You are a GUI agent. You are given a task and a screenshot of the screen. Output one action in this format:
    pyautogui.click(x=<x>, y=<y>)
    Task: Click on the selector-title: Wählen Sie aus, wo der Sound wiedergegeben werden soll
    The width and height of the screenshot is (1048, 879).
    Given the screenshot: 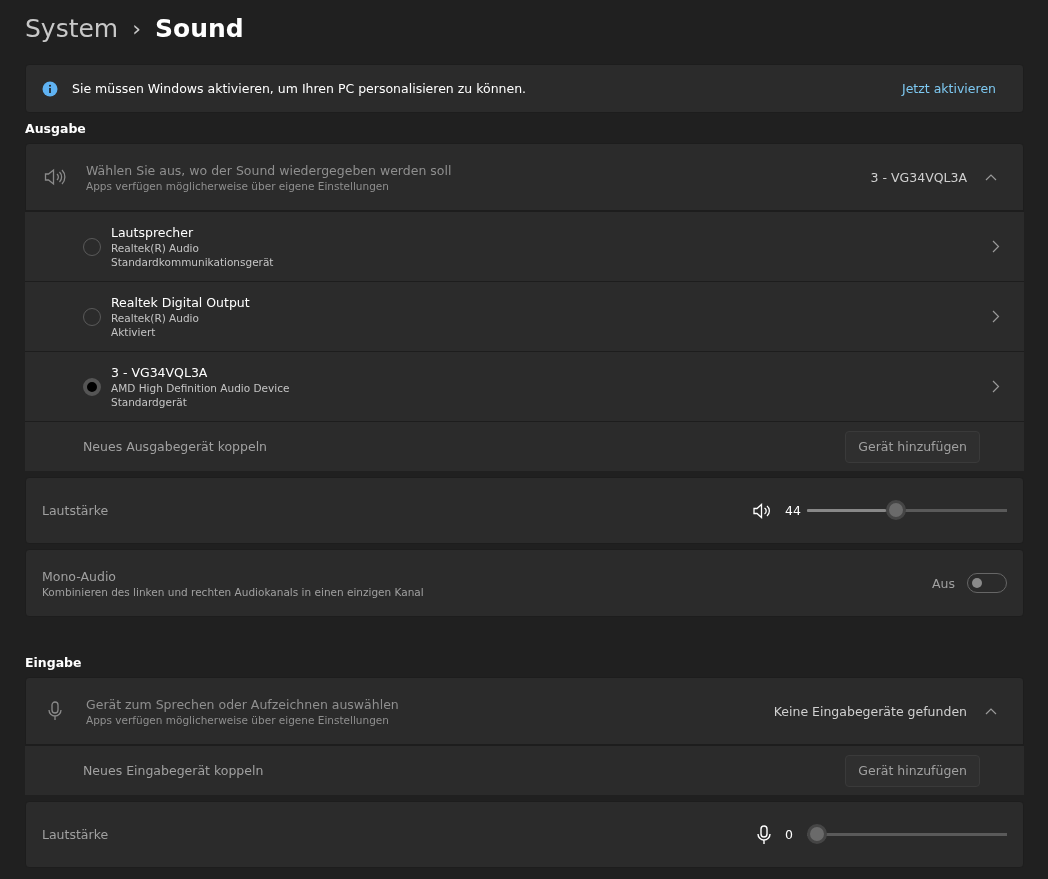 What is the action you would take?
    pyautogui.click(x=269, y=170)
    